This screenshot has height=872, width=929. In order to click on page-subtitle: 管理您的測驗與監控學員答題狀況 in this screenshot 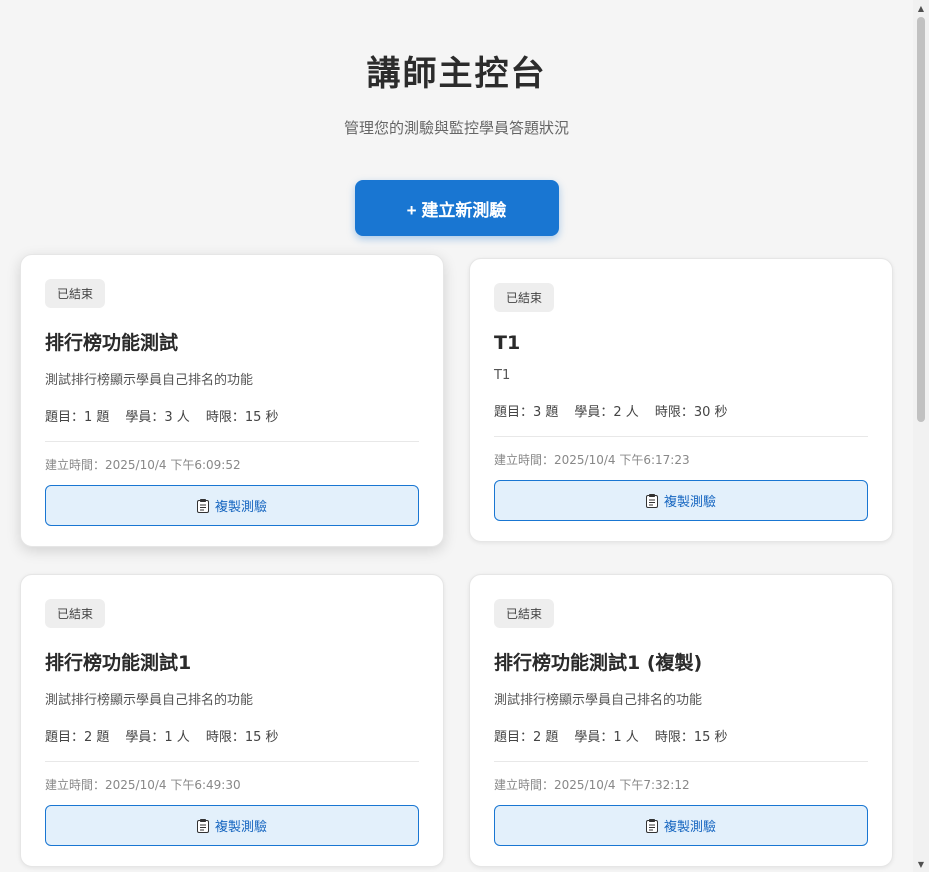, I will do `click(456, 128)`.